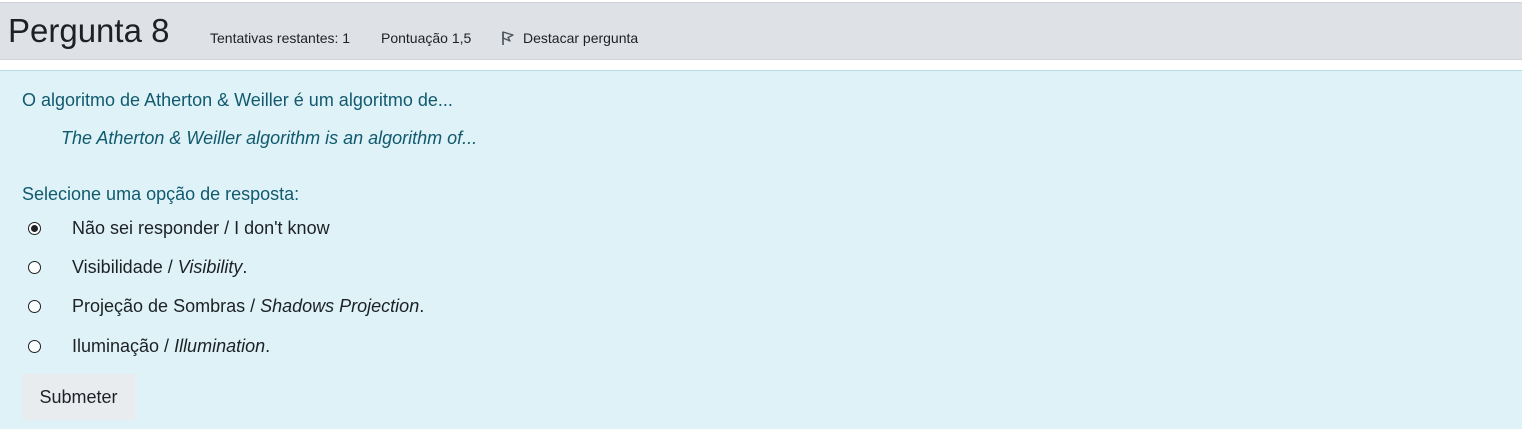  What do you see at coordinates (160, 266) in the screenshot?
I see `answer-option-label: Visibilidade / Visibility.` at bounding box center [160, 266].